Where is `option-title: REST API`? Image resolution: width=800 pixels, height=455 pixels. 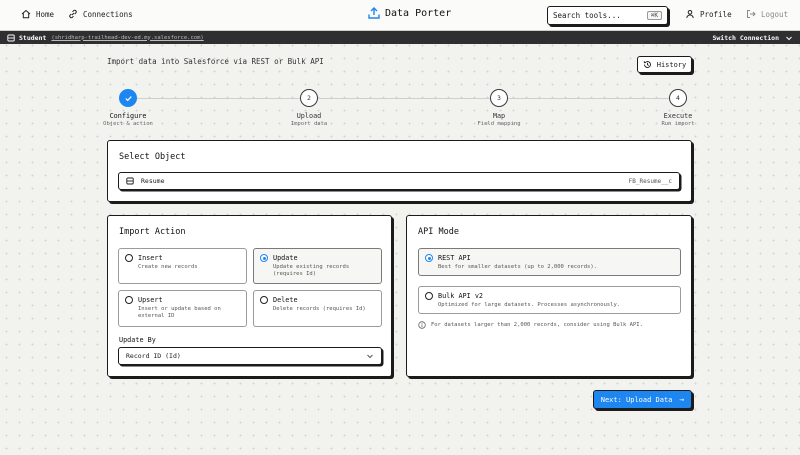 option-title: REST API is located at coordinates (454, 258).